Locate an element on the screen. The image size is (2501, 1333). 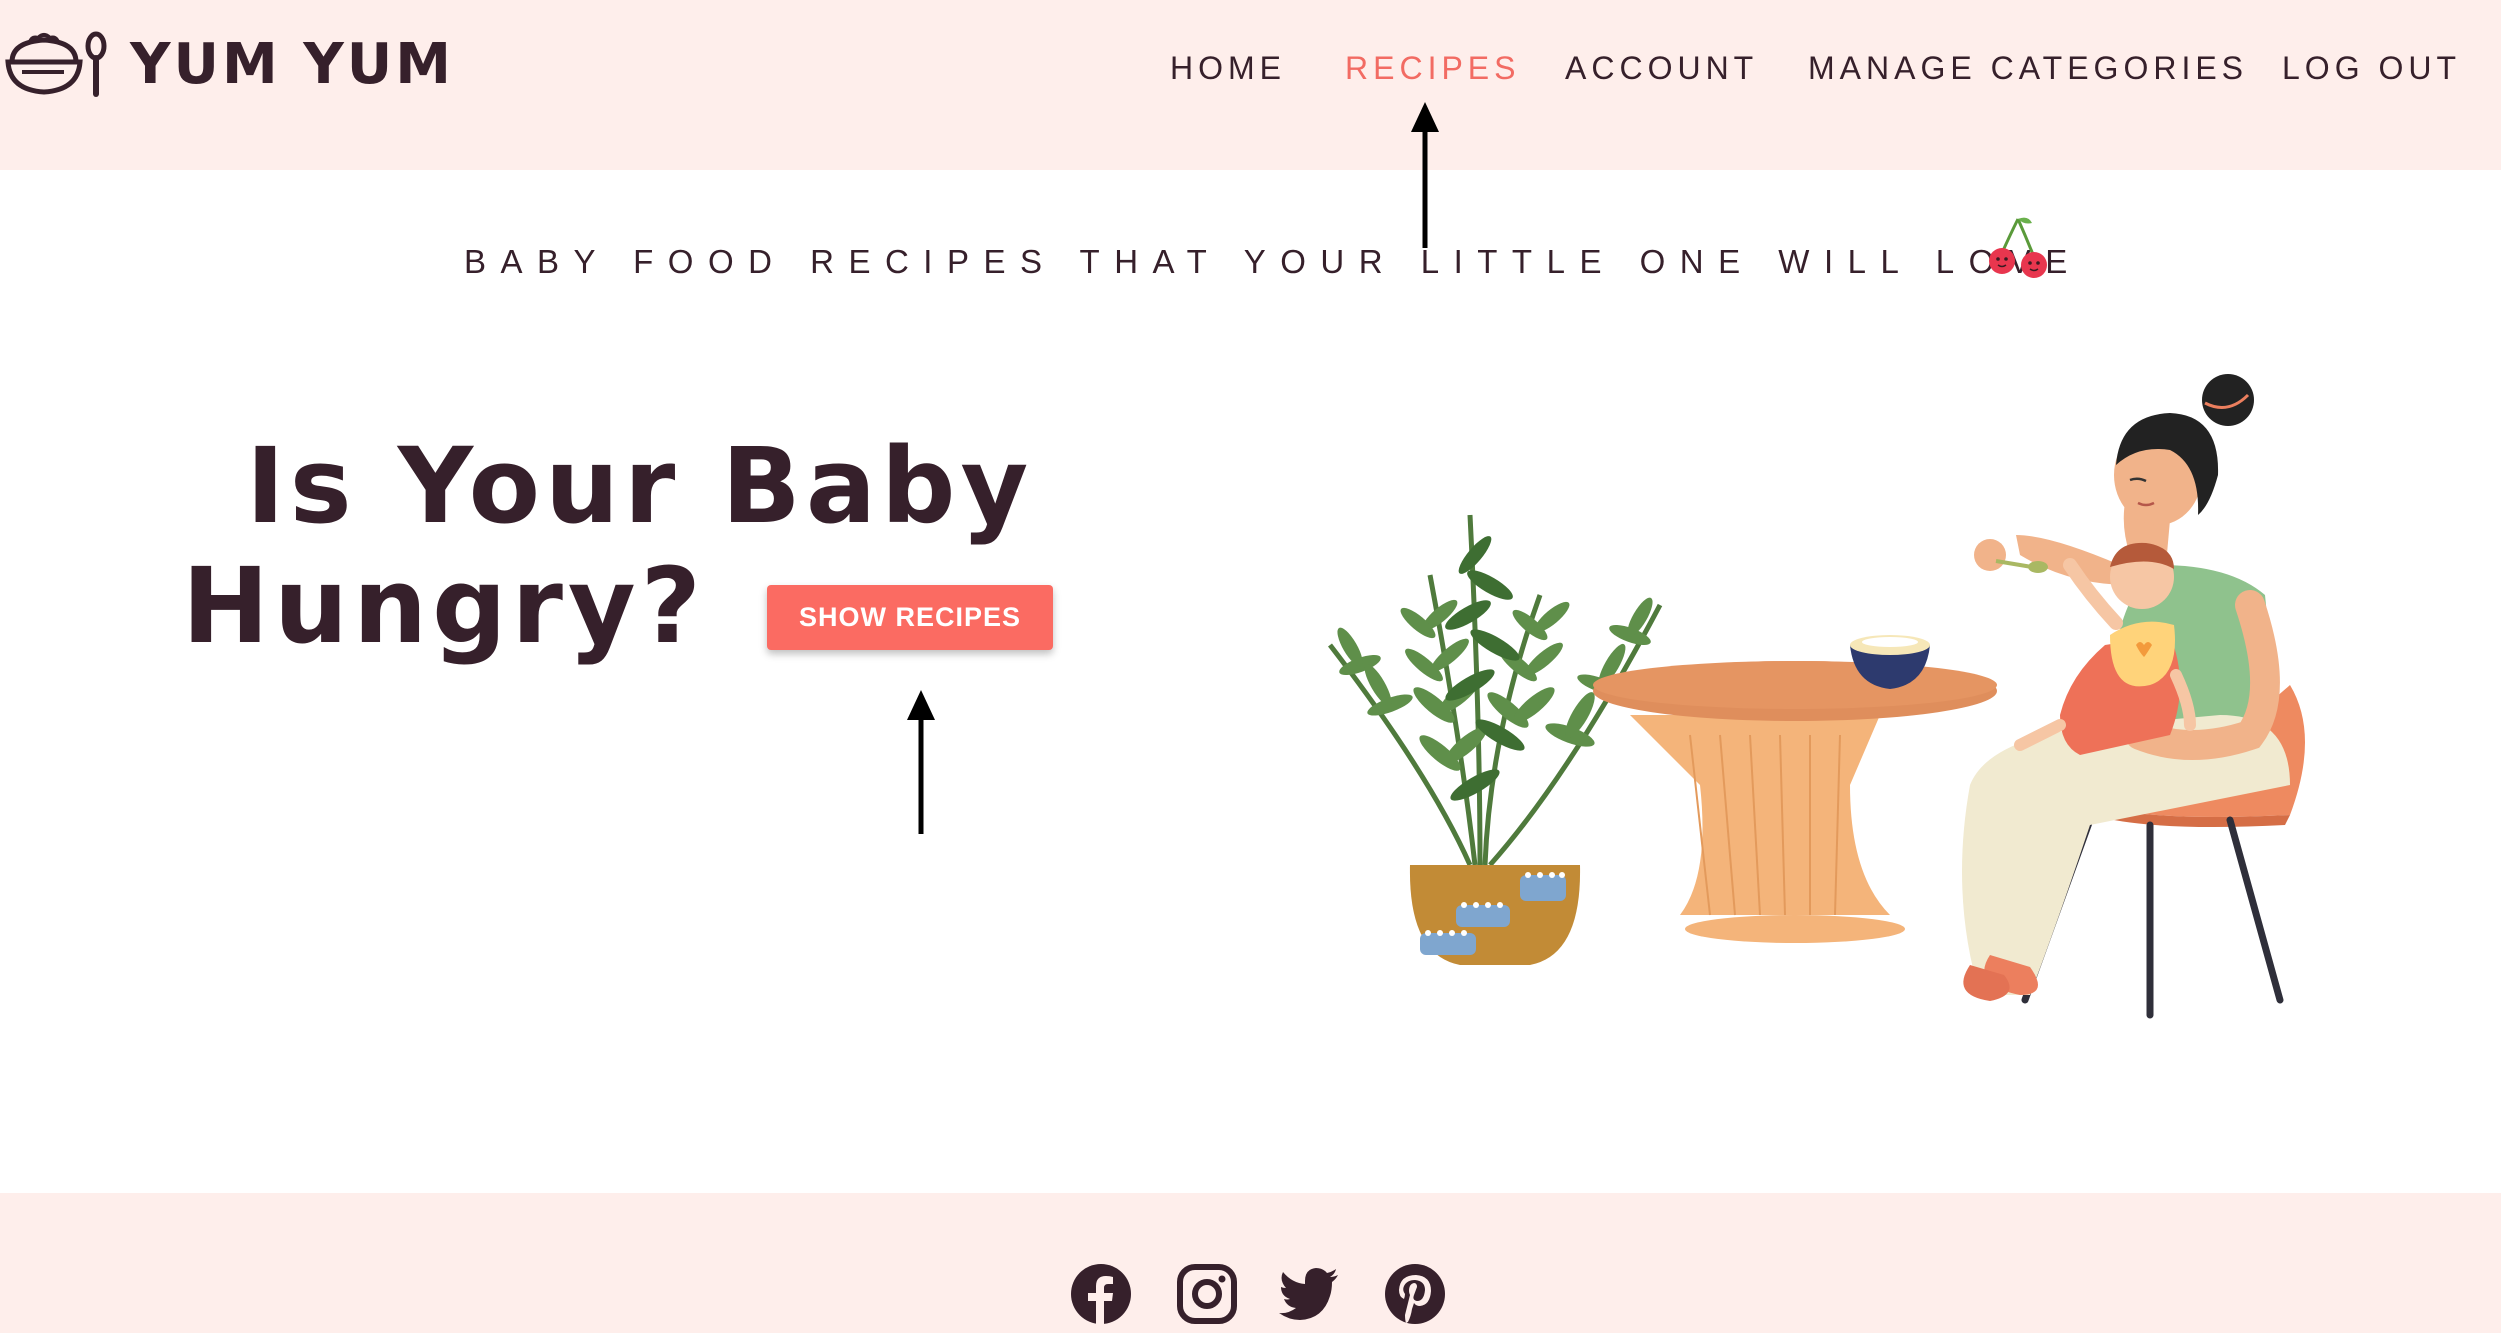
nav-recipes: RECIPES is located at coordinates (1432, 68).